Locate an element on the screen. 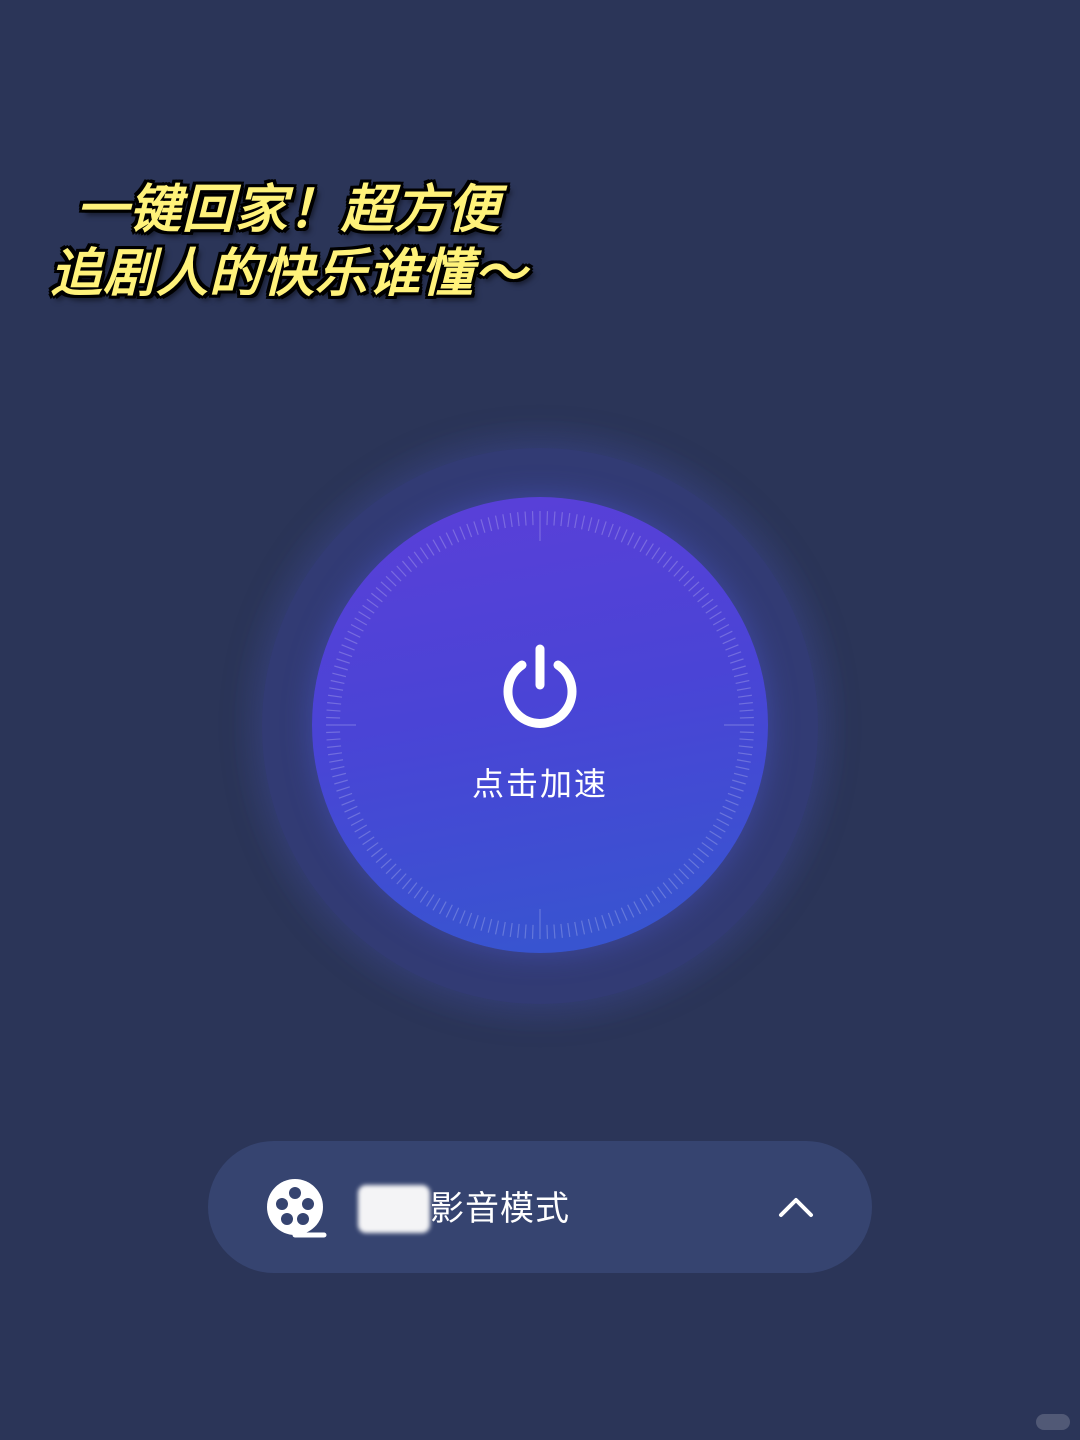 Image resolution: width=1080 pixels, height=1440 pixels. headline-line-2: 追剧人的快乐谁懂～ is located at coordinates (289, 274).